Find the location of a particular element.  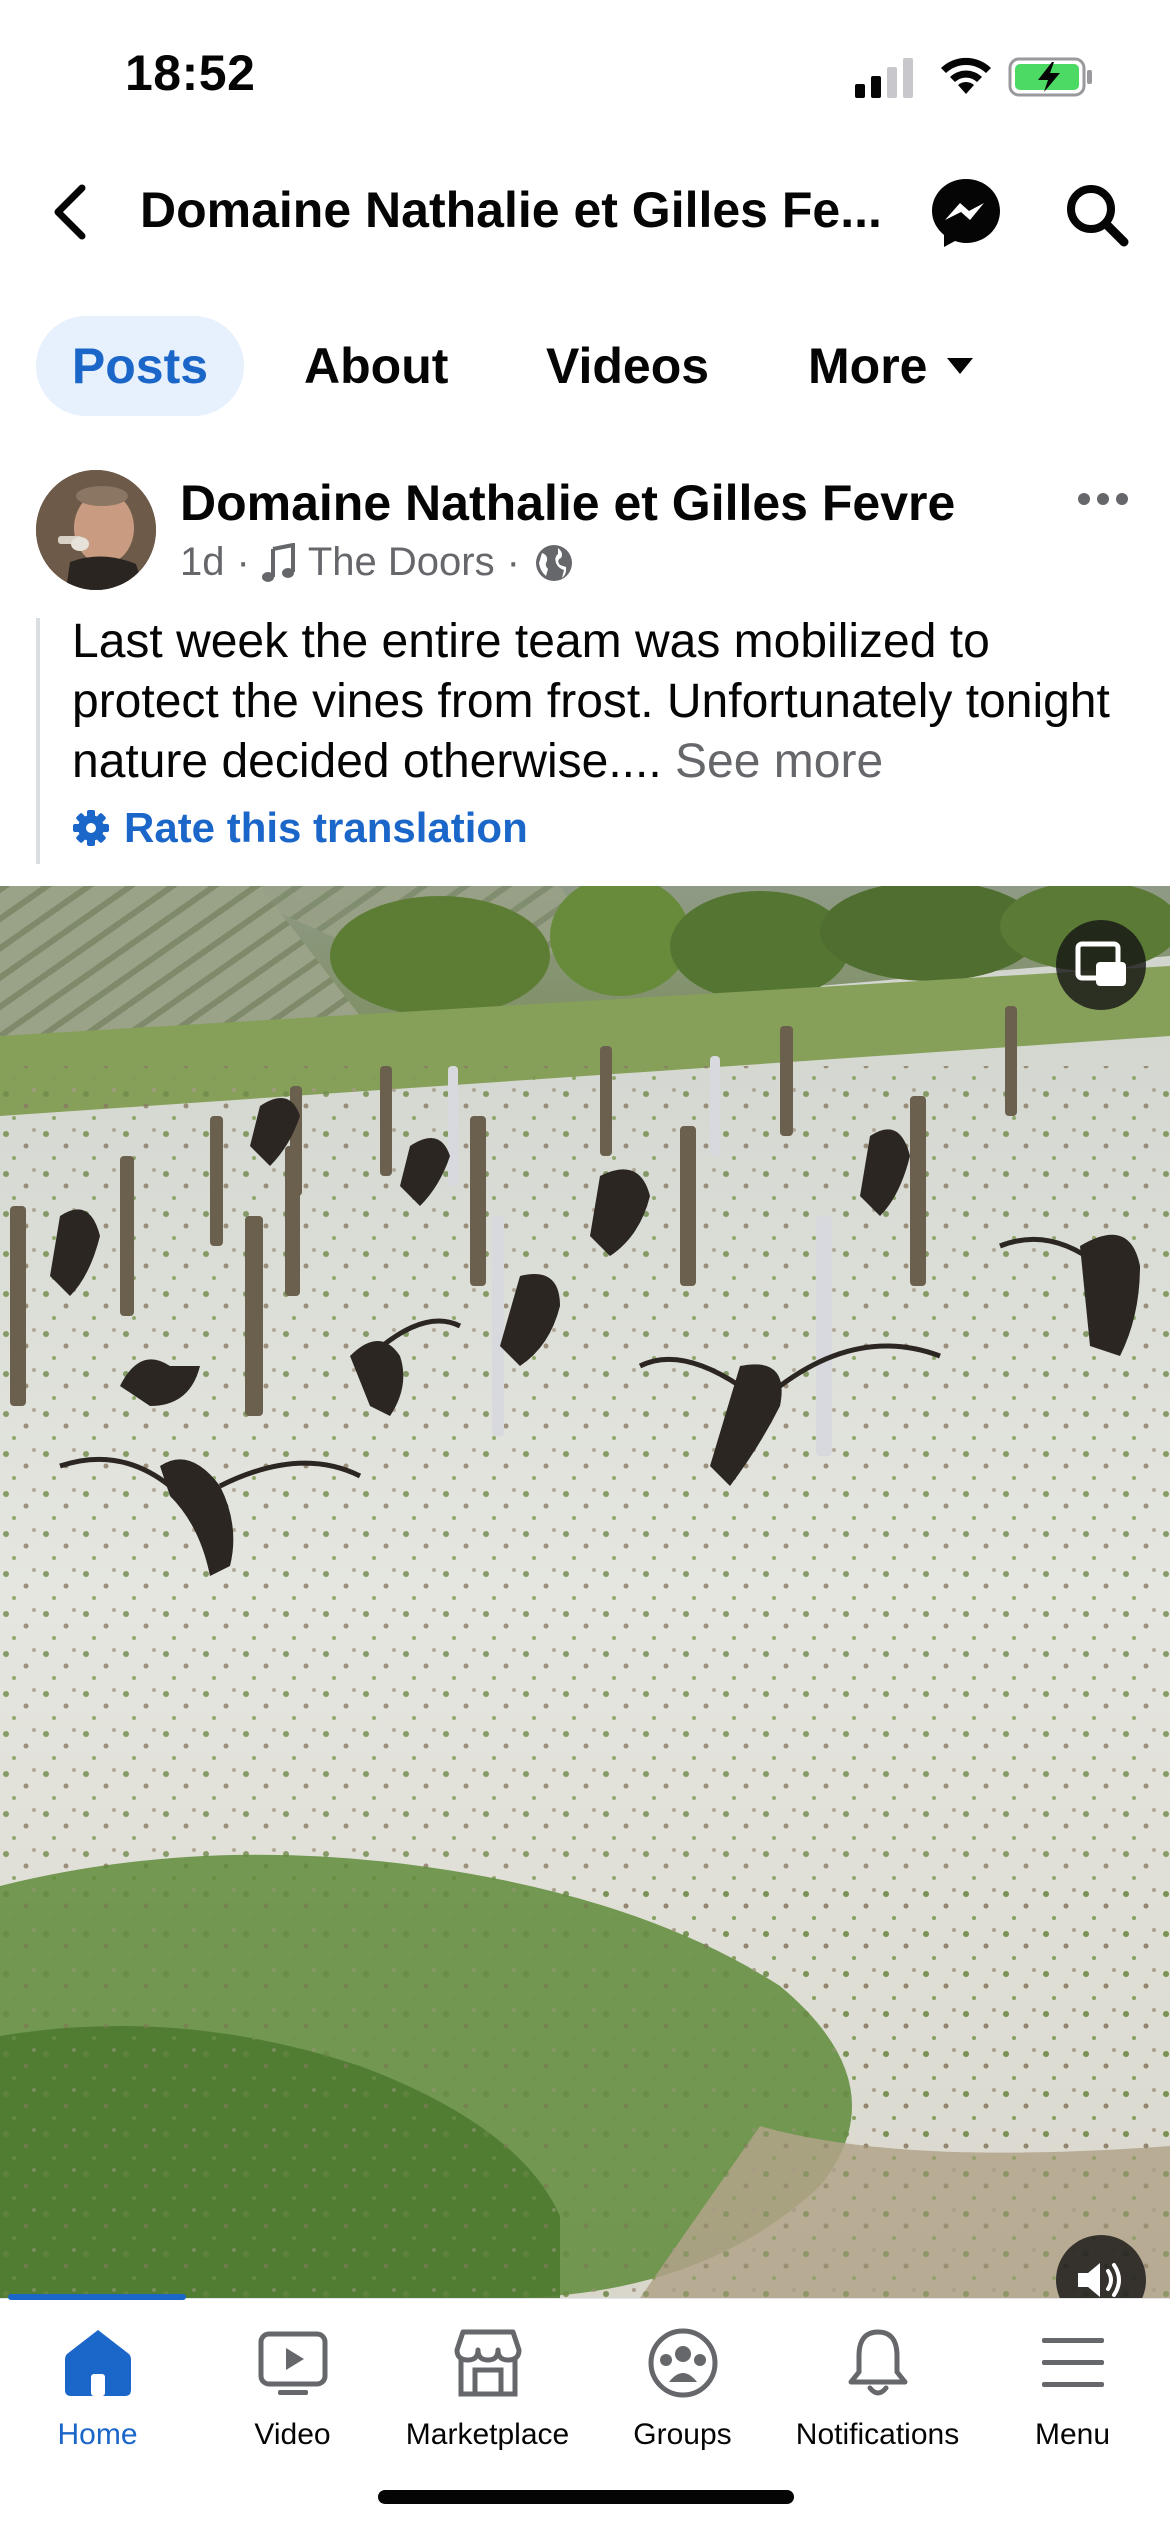

battery-icon is located at coordinates (1050, 77).